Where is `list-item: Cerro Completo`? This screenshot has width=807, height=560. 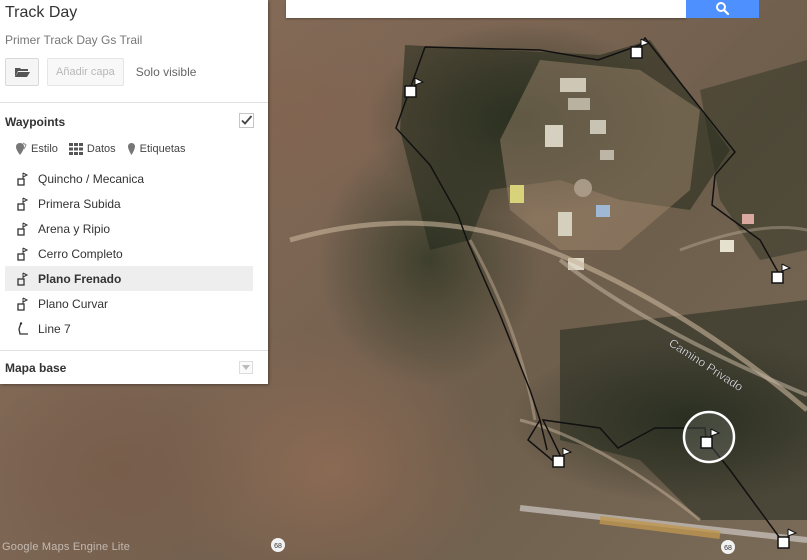
list-item: Cerro Completo is located at coordinates (129, 253).